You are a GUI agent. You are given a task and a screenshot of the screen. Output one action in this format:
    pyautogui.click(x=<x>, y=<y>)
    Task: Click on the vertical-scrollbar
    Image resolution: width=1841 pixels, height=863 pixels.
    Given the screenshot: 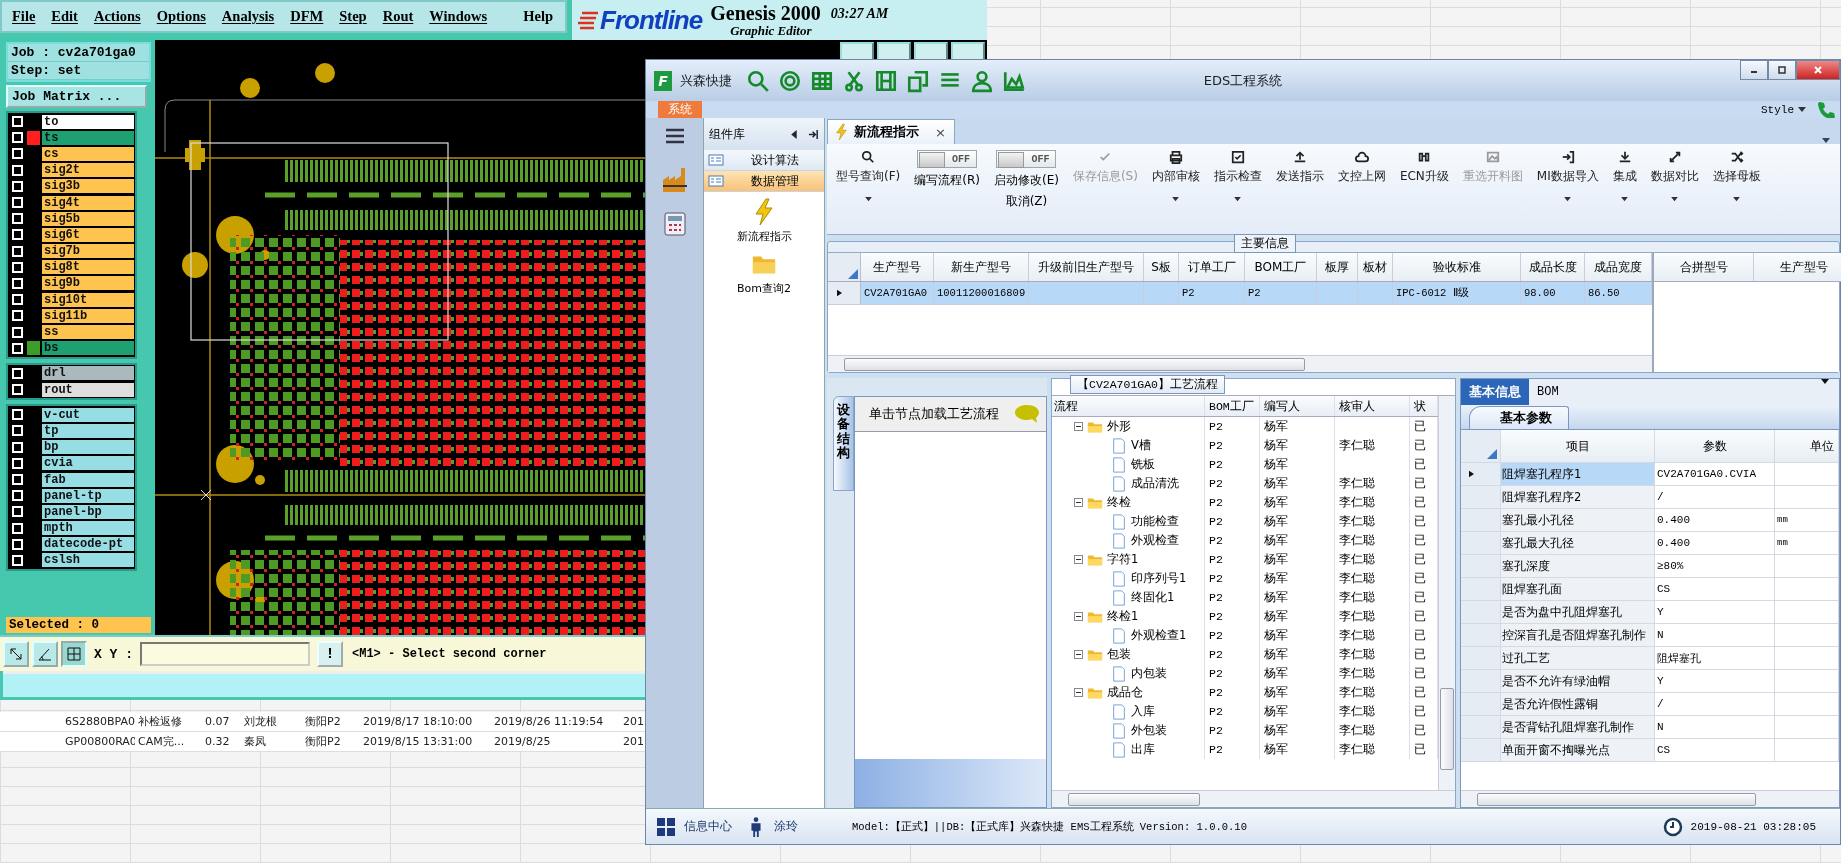 What is the action you would take?
    pyautogui.click(x=1446, y=593)
    